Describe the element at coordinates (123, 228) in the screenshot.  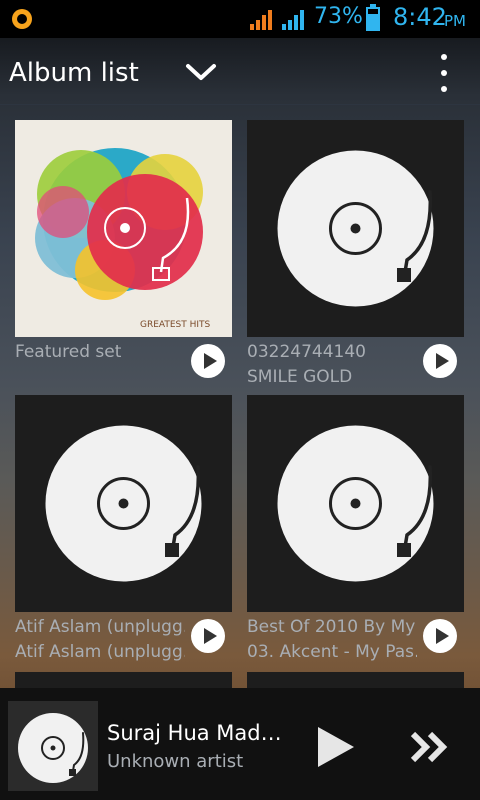
I see `album-cover-image: GREATEST HITS` at that location.